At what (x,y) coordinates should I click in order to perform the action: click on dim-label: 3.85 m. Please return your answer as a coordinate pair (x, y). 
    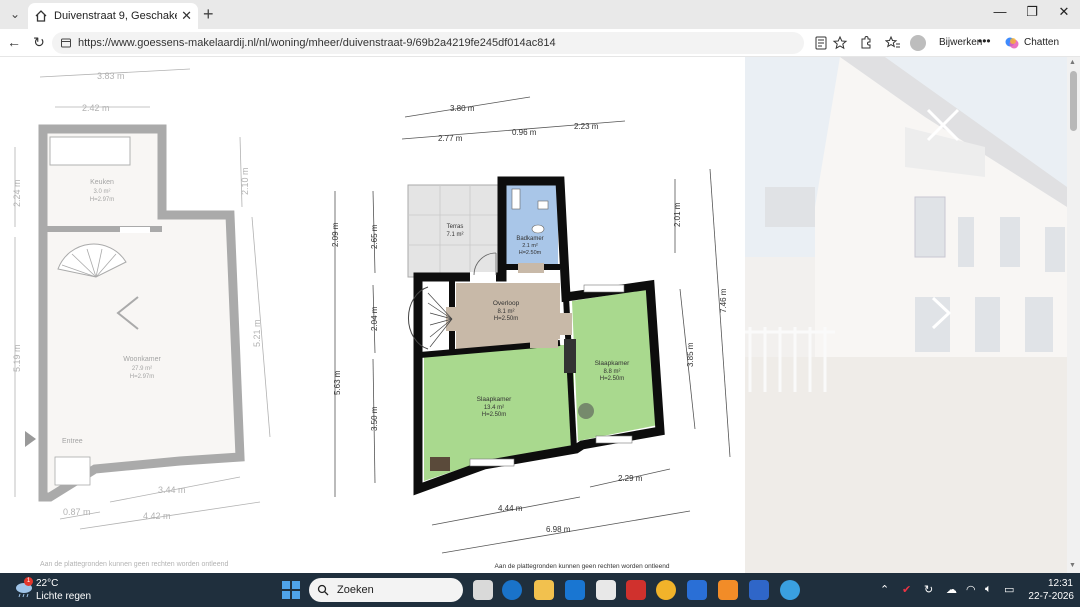
    Looking at the image, I should click on (690, 354).